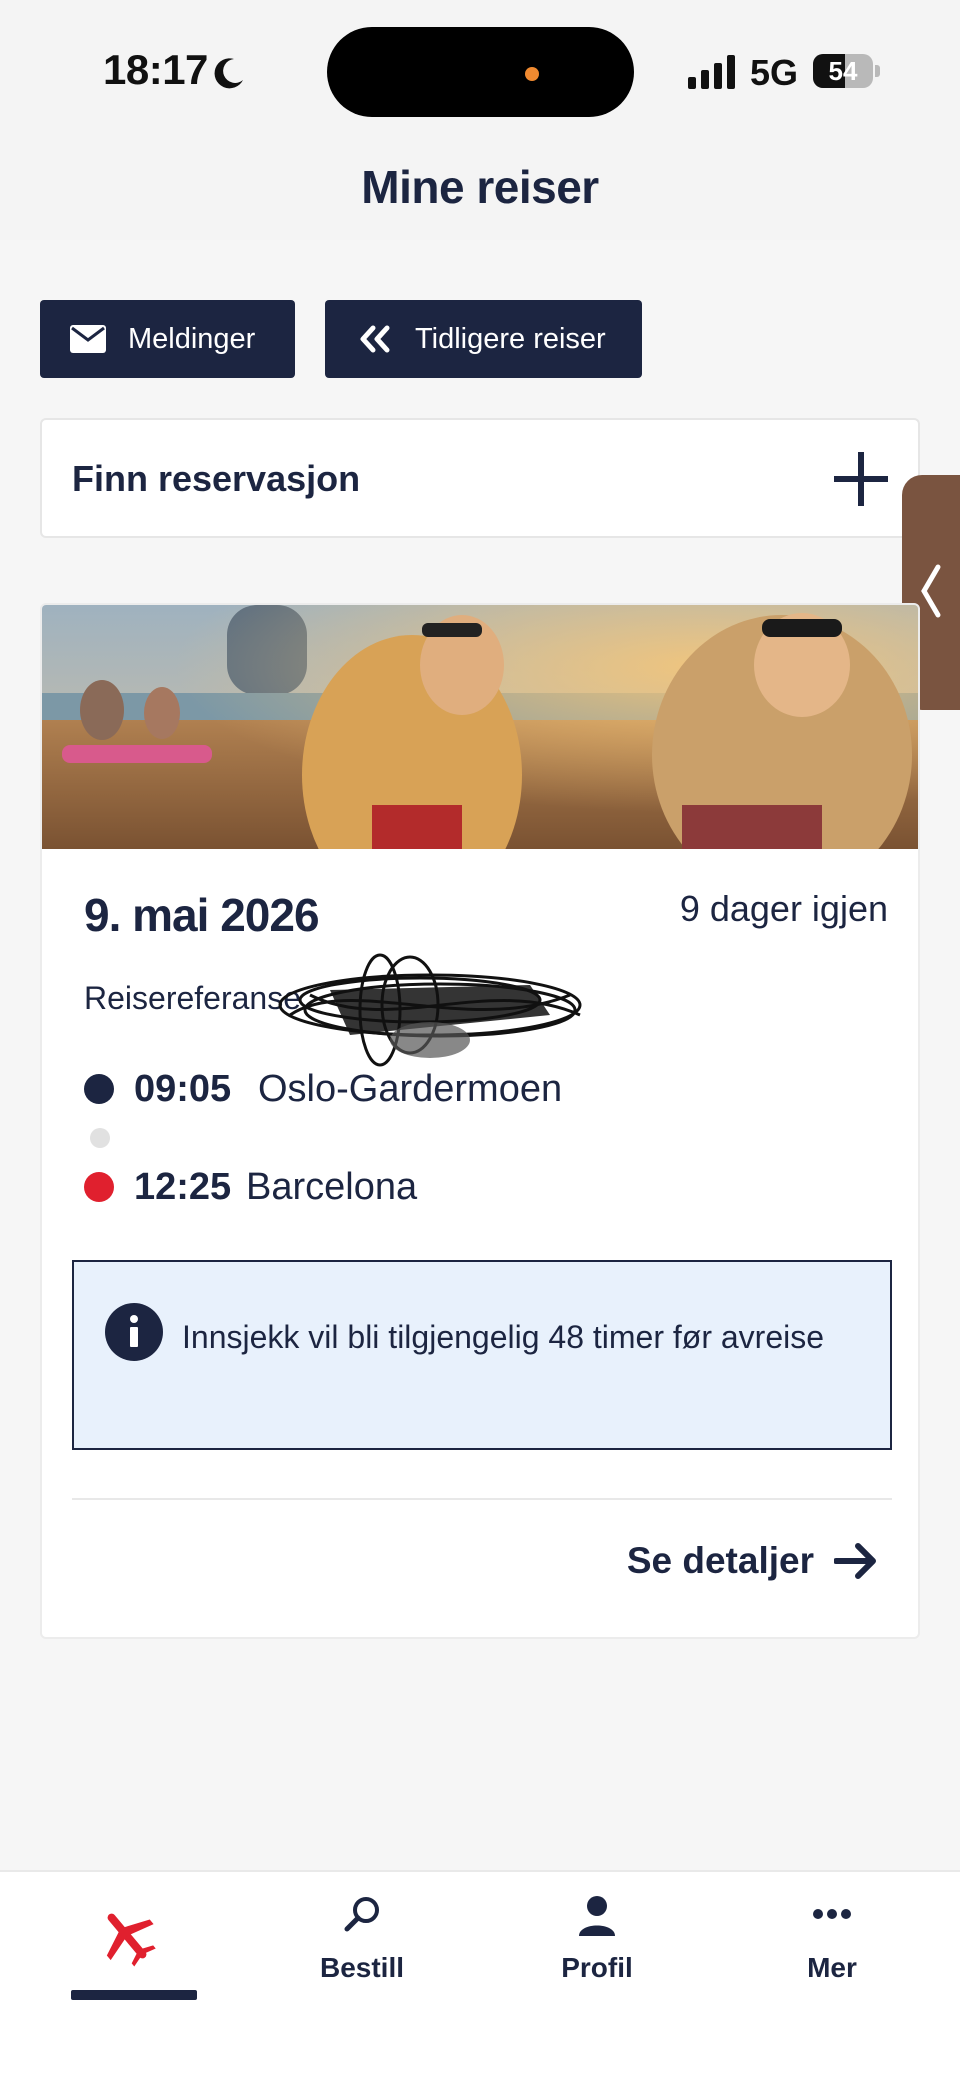  I want to click on status-bar: 18:17 5G 54, so click(480, 70).